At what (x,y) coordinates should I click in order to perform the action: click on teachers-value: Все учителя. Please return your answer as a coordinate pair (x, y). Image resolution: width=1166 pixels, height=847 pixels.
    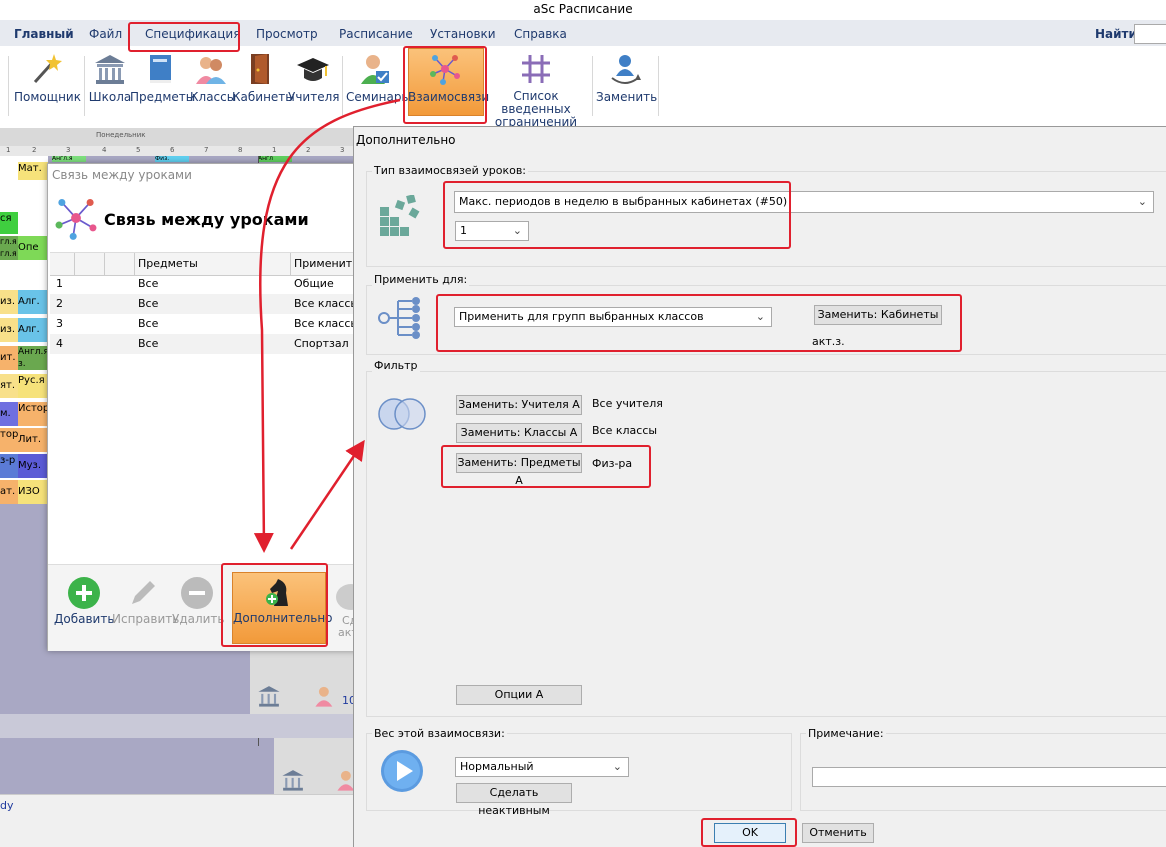
    Looking at the image, I should click on (627, 403).